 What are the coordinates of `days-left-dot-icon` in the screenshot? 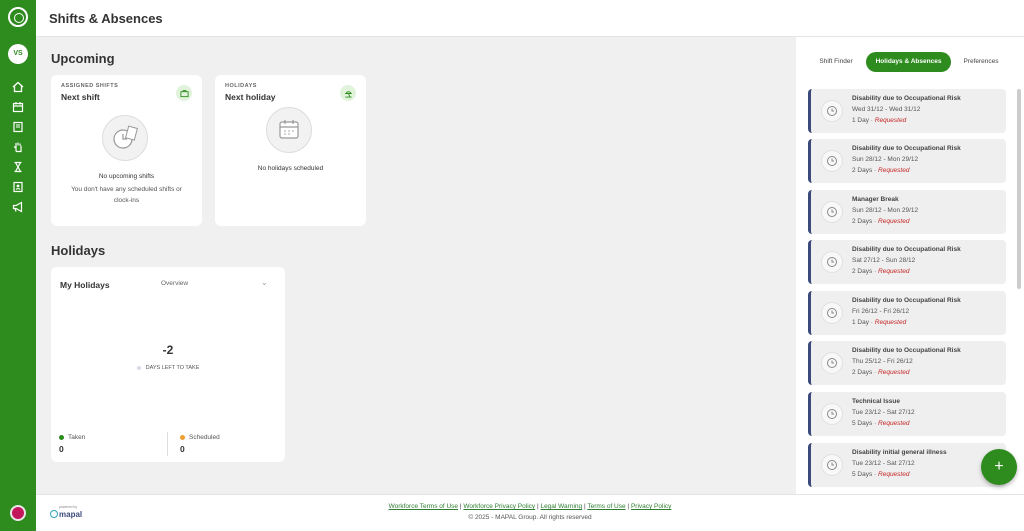 It's located at (138, 367).